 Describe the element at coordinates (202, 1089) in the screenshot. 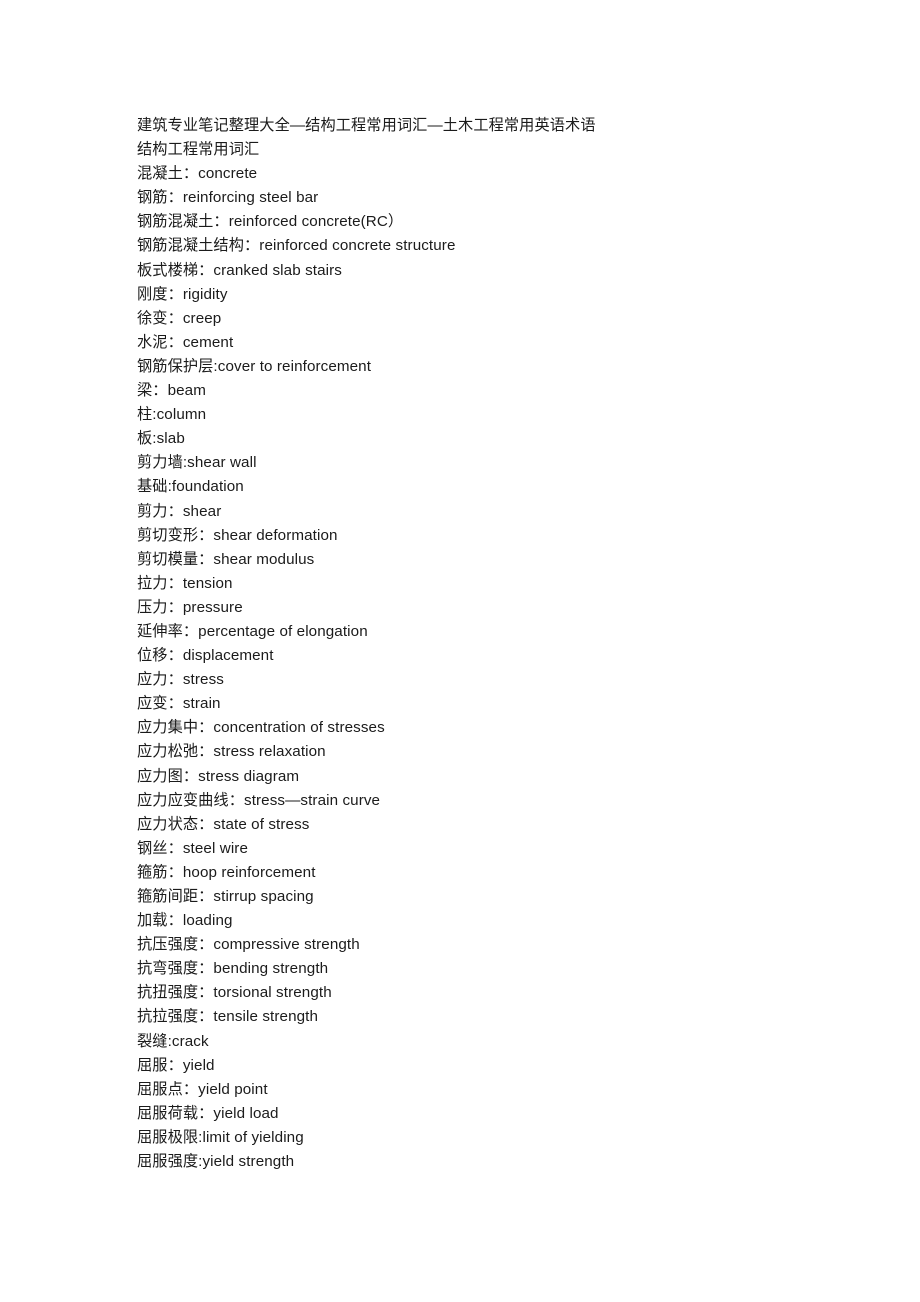

I see `glossary-entry: 屈服点：yield point` at that location.